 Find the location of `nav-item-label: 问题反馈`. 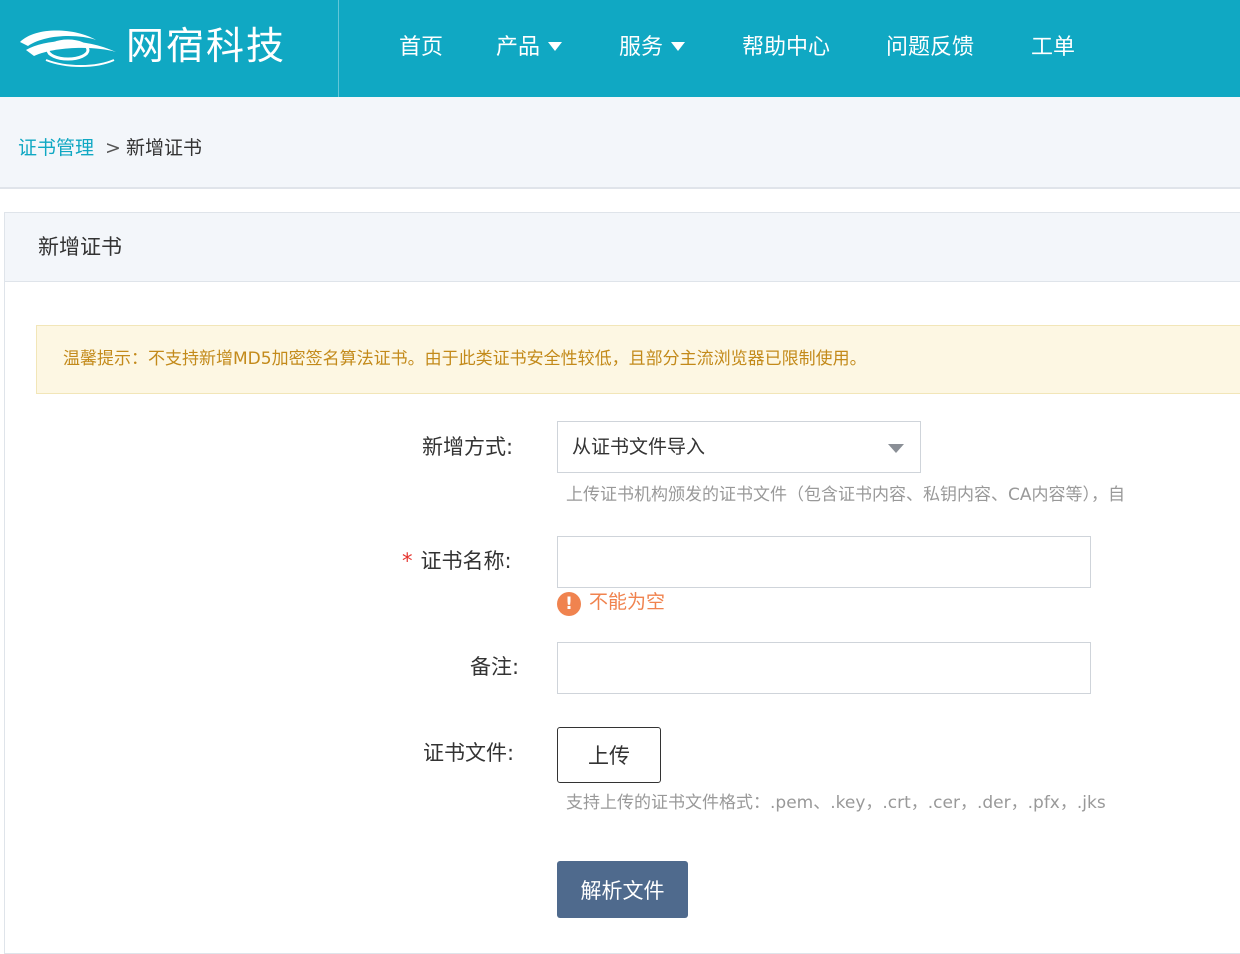

nav-item-label: 问题反馈 is located at coordinates (930, 47).